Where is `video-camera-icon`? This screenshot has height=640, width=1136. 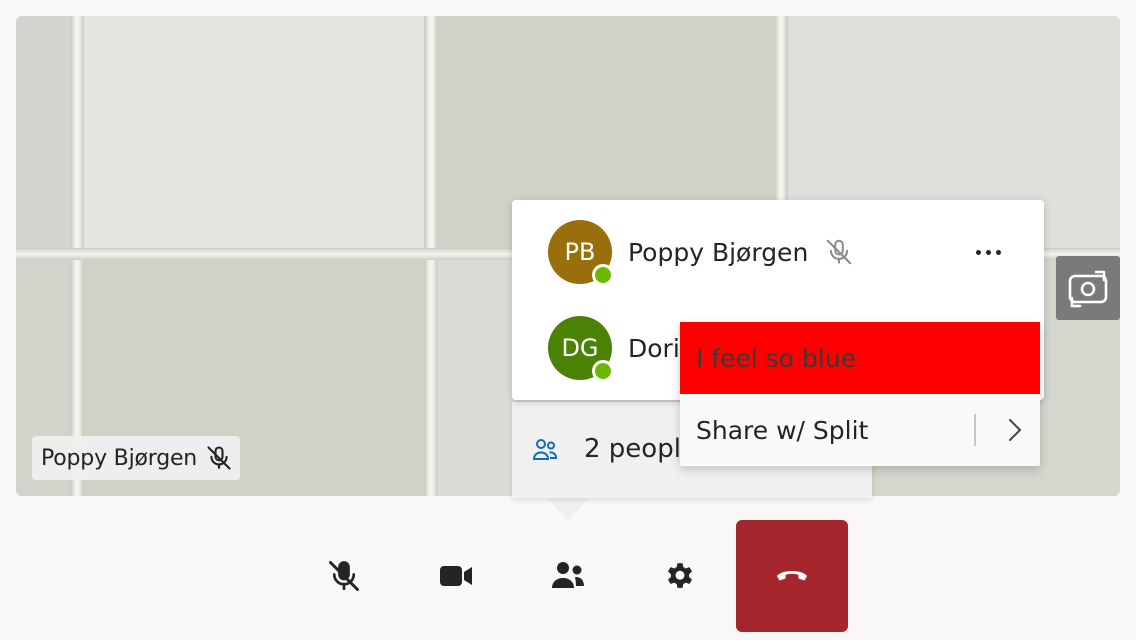 video-camera-icon is located at coordinates (456, 576).